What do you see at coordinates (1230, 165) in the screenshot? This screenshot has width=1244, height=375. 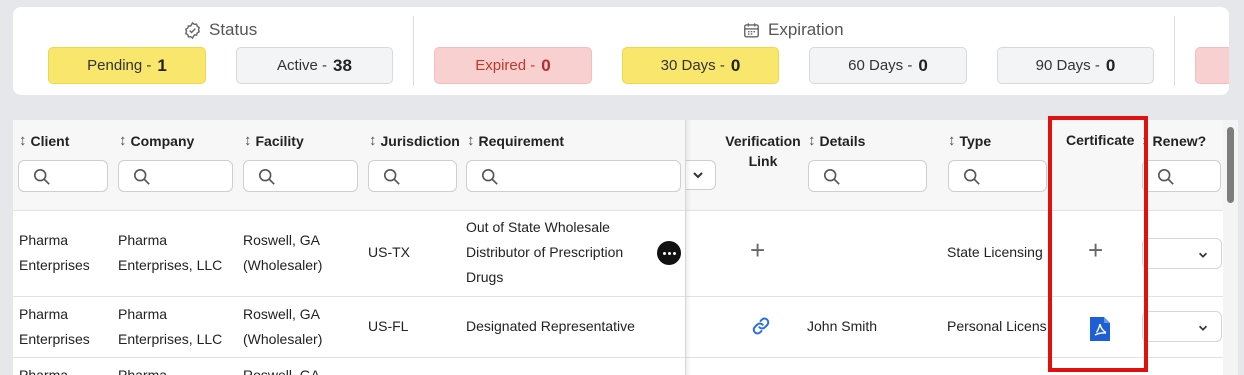 I see `vertical-scrollbar-thumb` at bounding box center [1230, 165].